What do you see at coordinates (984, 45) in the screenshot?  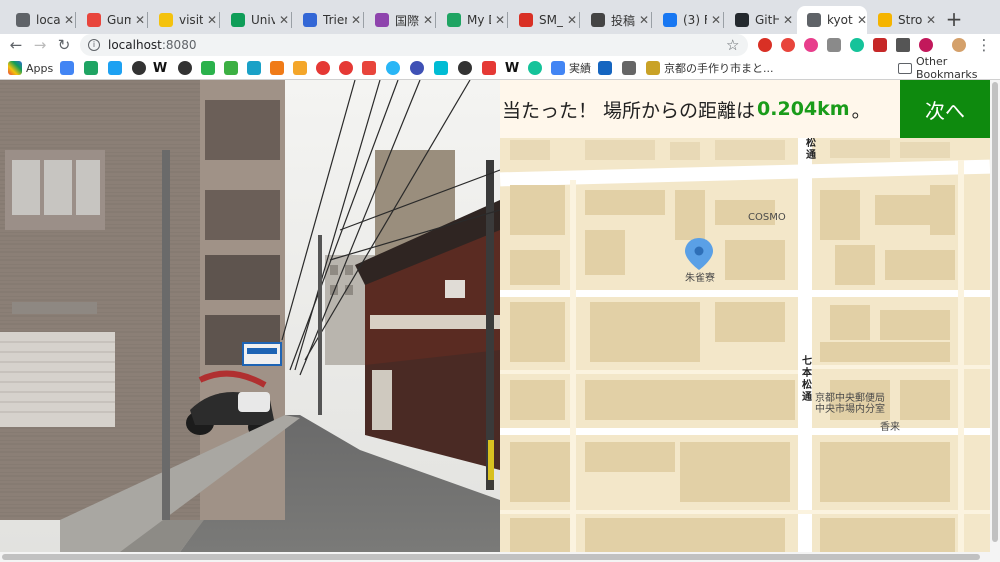 I see `menu-icon: ⋮` at bounding box center [984, 45].